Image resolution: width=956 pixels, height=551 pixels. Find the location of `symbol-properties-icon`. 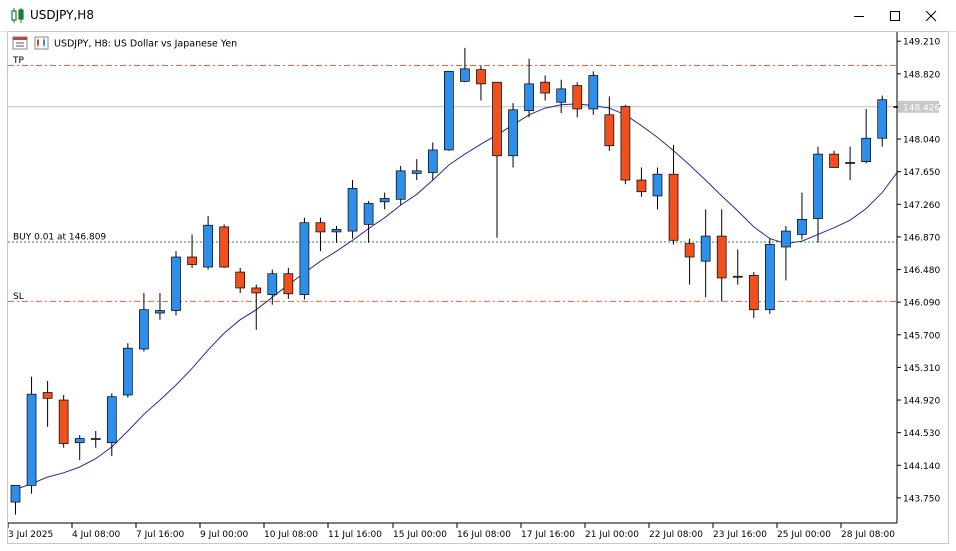

symbol-properties-icon is located at coordinates (41, 43).